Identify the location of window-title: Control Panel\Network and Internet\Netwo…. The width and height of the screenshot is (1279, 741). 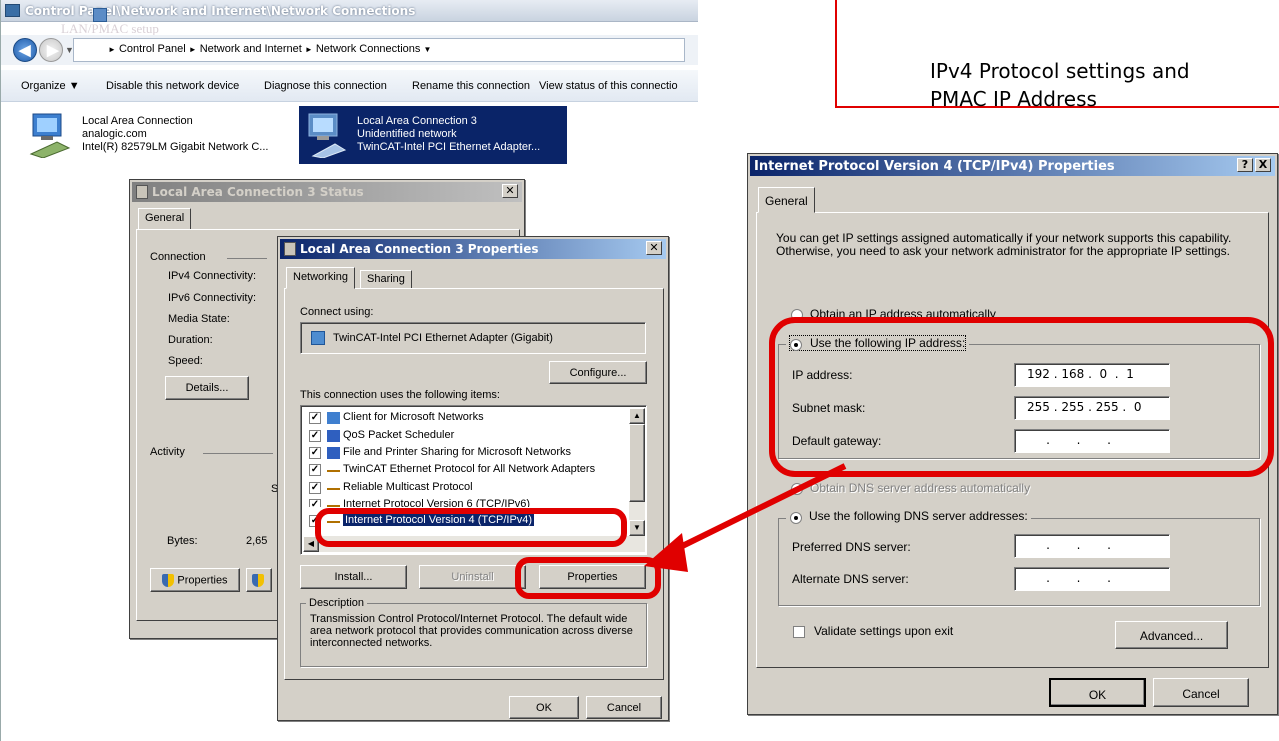
(220, 11).